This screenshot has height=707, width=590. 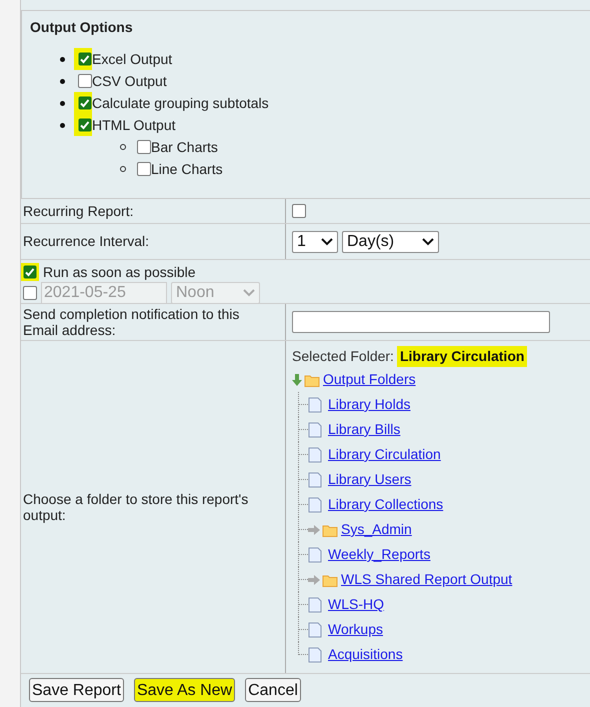 I want to click on dropdown: Day(s), so click(x=390, y=241).